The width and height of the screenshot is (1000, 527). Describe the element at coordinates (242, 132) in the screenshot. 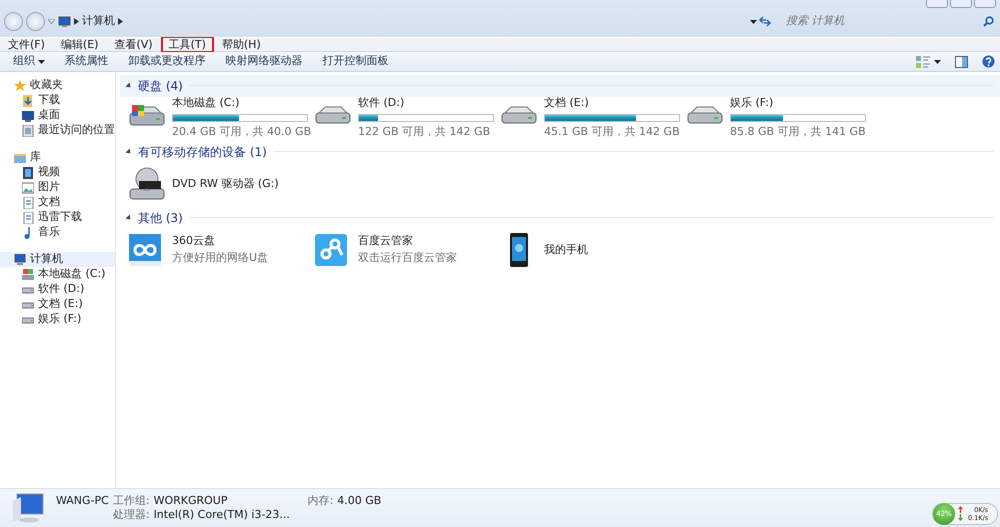

I see `item-detail: 20.4 GB 可用，共 40.0 GB` at that location.